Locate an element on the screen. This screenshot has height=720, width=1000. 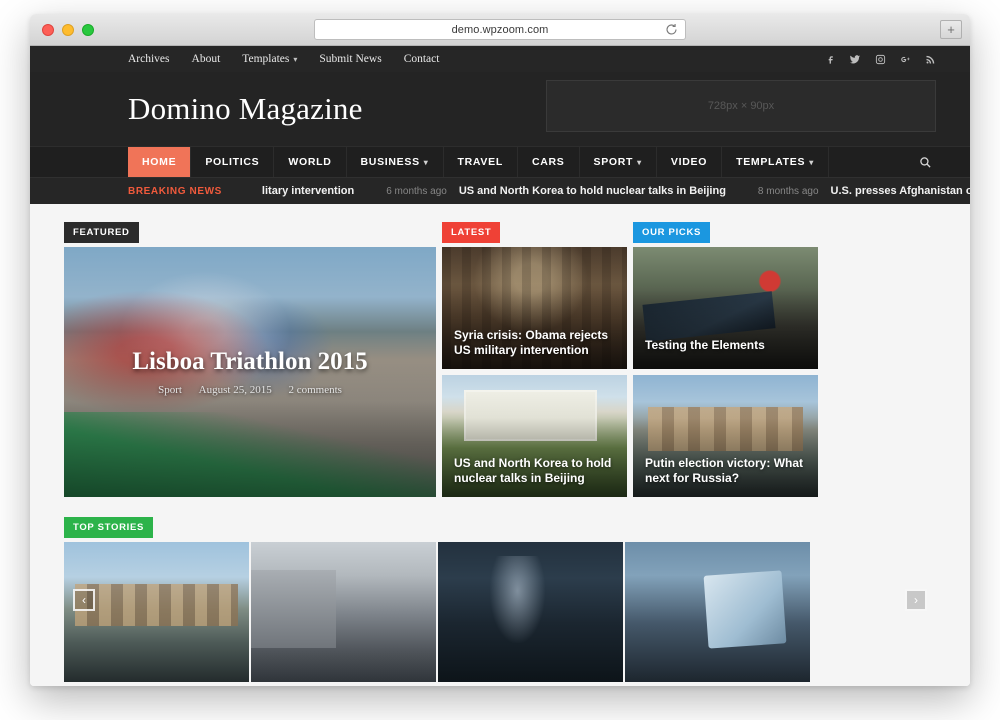
close-window-button is located at coordinates (48, 30).